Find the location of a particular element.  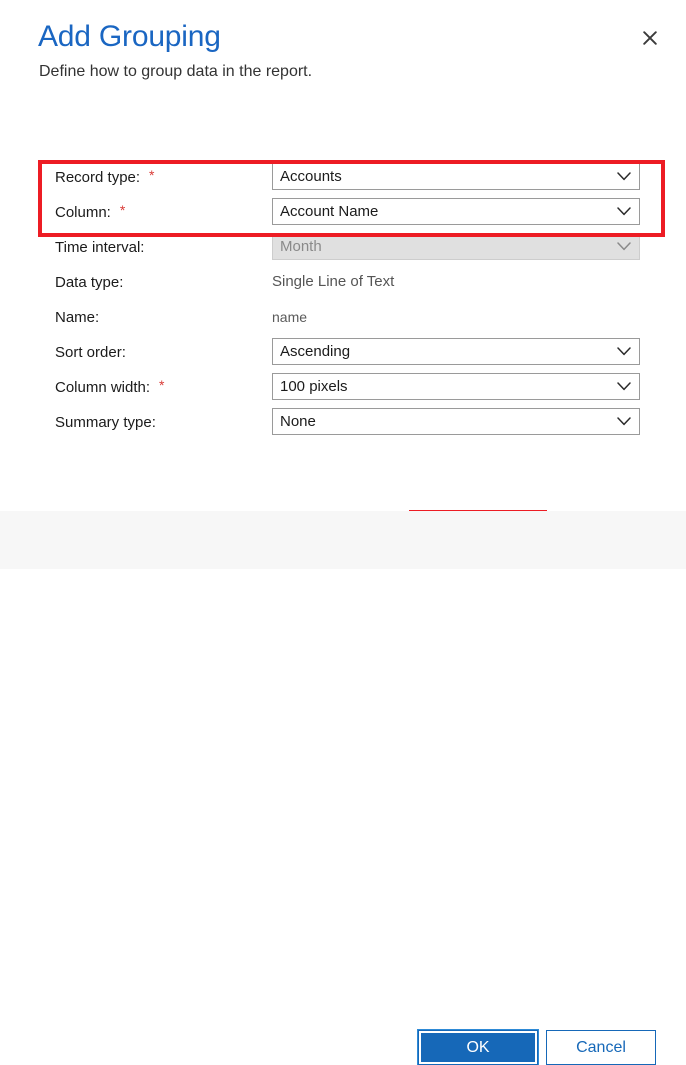

dropdown-sort-order: Ascending is located at coordinates (456, 351).